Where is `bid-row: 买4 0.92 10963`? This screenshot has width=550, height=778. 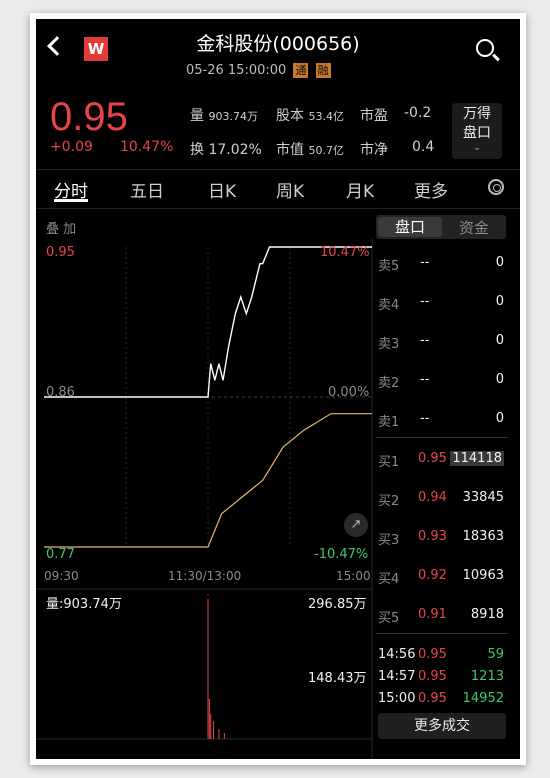 bid-row: 买4 0.92 10963 is located at coordinates (442, 578).